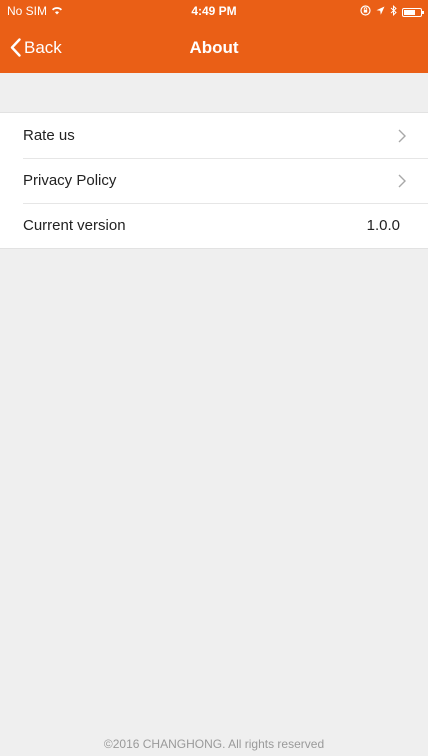 The width and height of the screenshot is (428, 756). I want to click on app-header: No SIM 4:49 PM Back About, so click(214, 36).